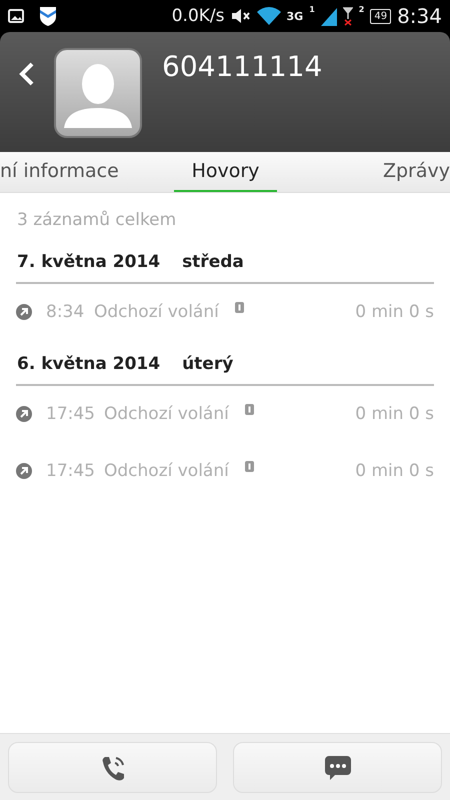 The image size is (450, 800). What do you see at coordinates (27, 74) in the screenshot?
I see `back-icon` at bounding box center [27, 74].